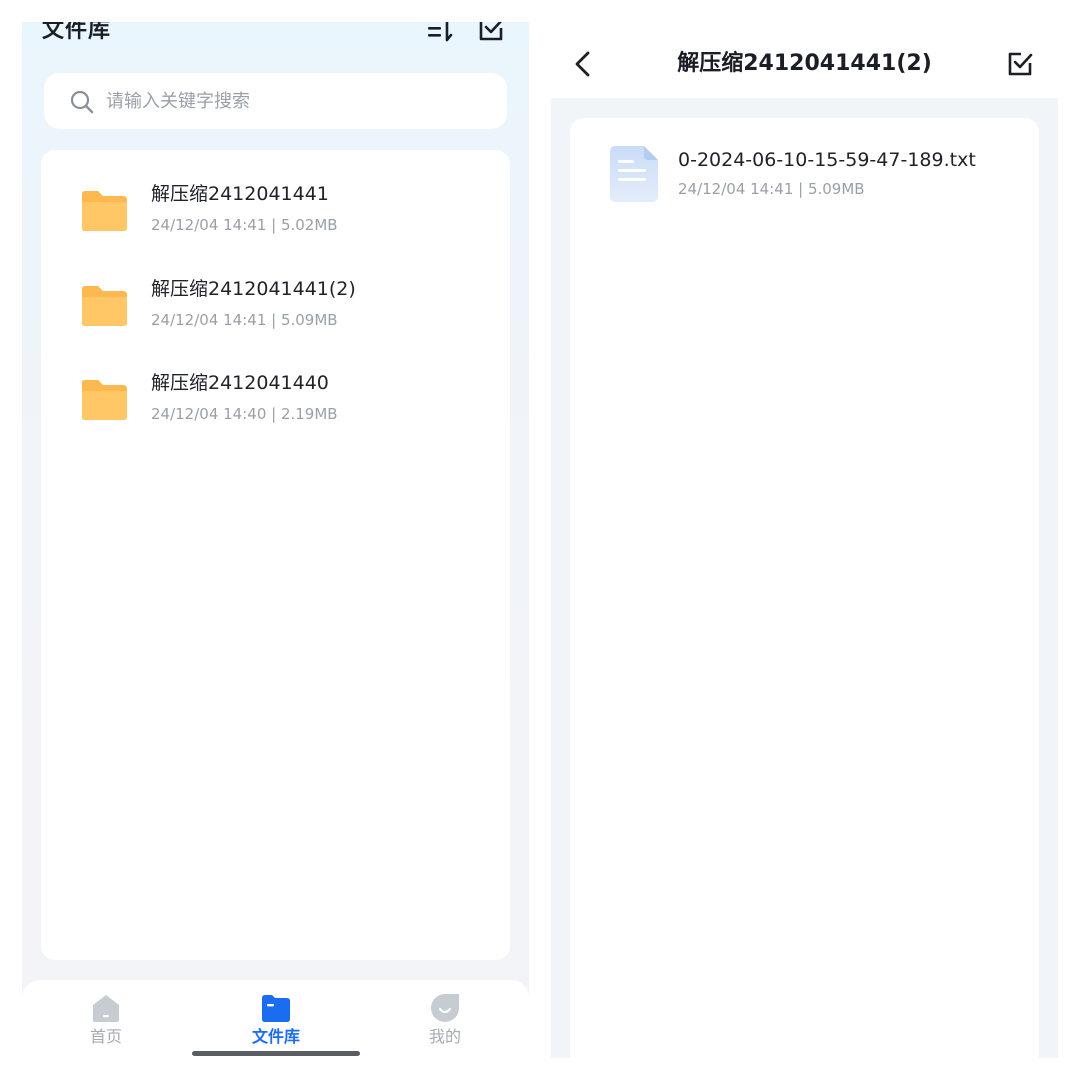 The width and height of the screenshot is (1080, 1080). Describe the element at coordinates (253, 289) in the screenshot. I see `folder-name: 解压缩2412041441(2)` at that location.